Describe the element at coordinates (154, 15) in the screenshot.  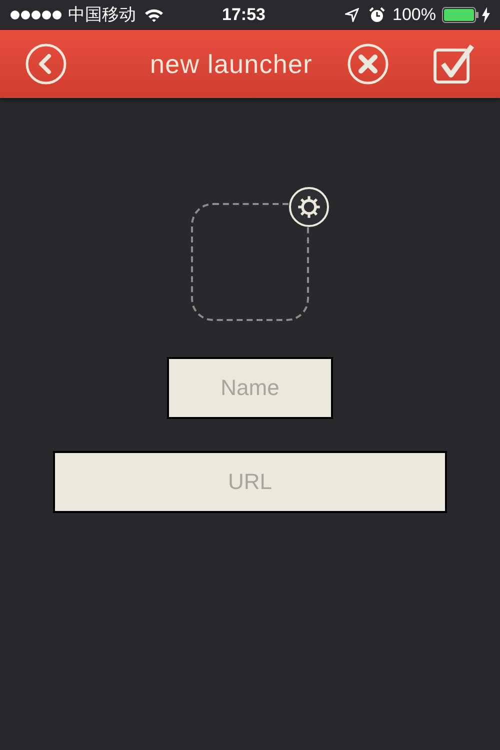
I see `wifi-icon` at that location.